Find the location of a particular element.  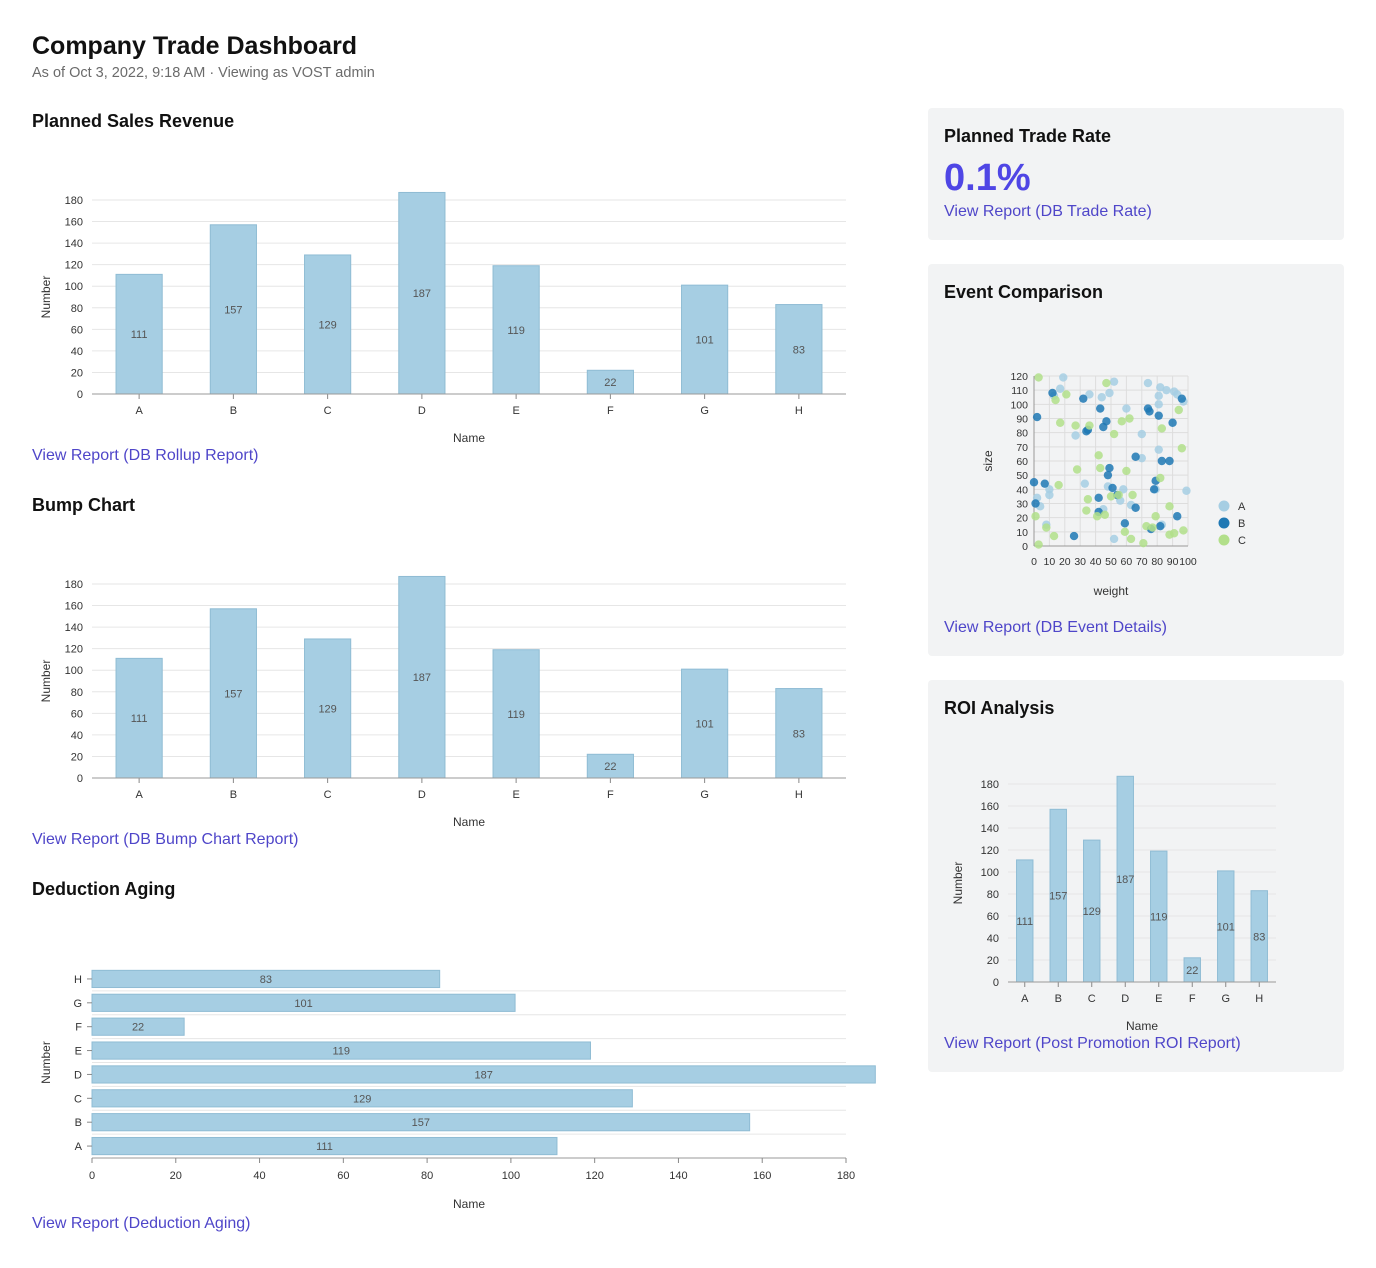

y-tick-label: 10 is located at coordinates (1022, 533).